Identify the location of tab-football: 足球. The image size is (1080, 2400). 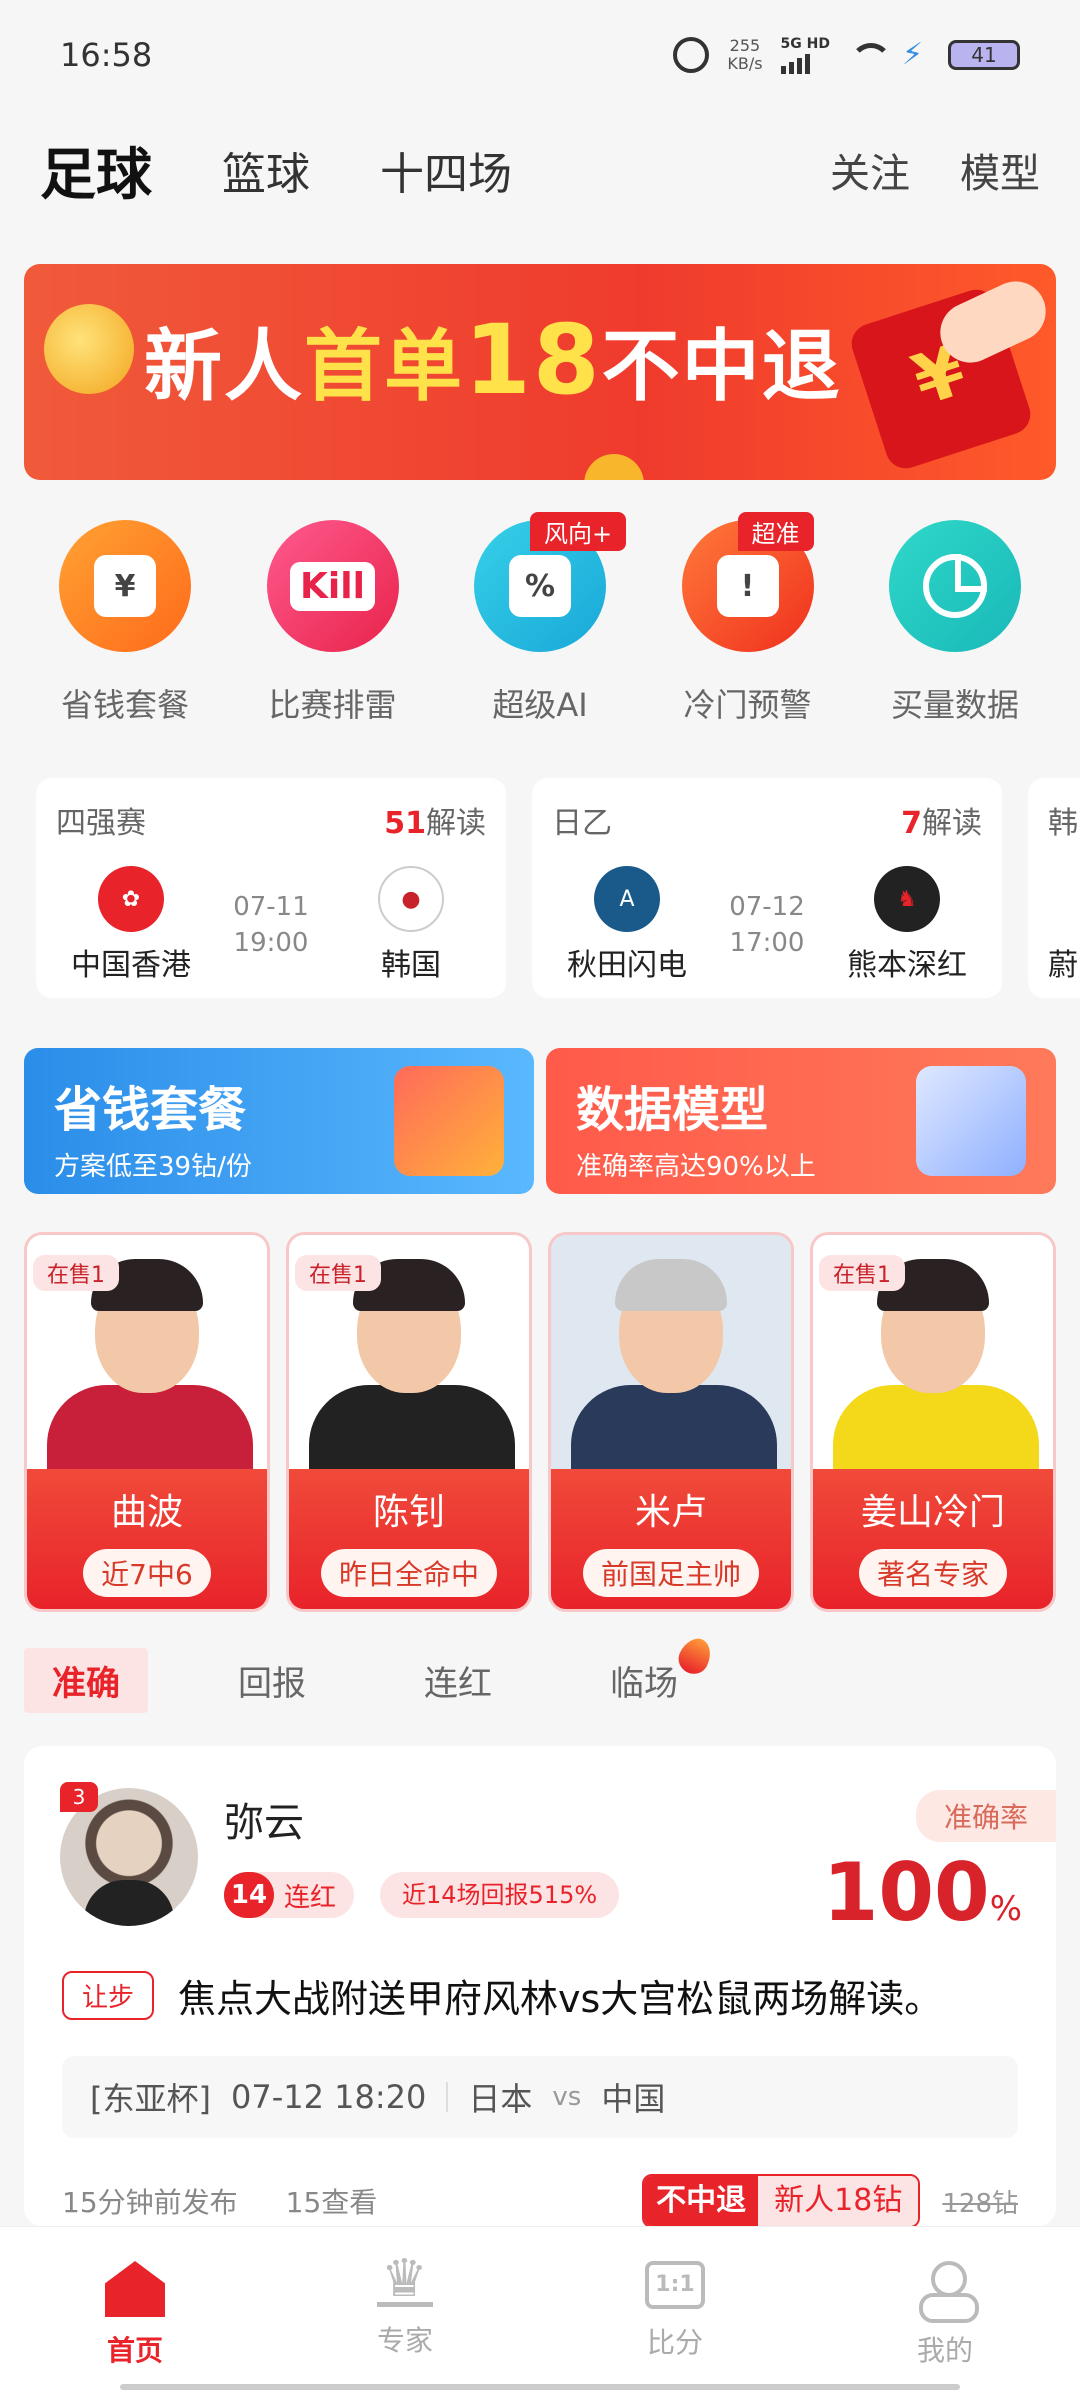
(96, 170).